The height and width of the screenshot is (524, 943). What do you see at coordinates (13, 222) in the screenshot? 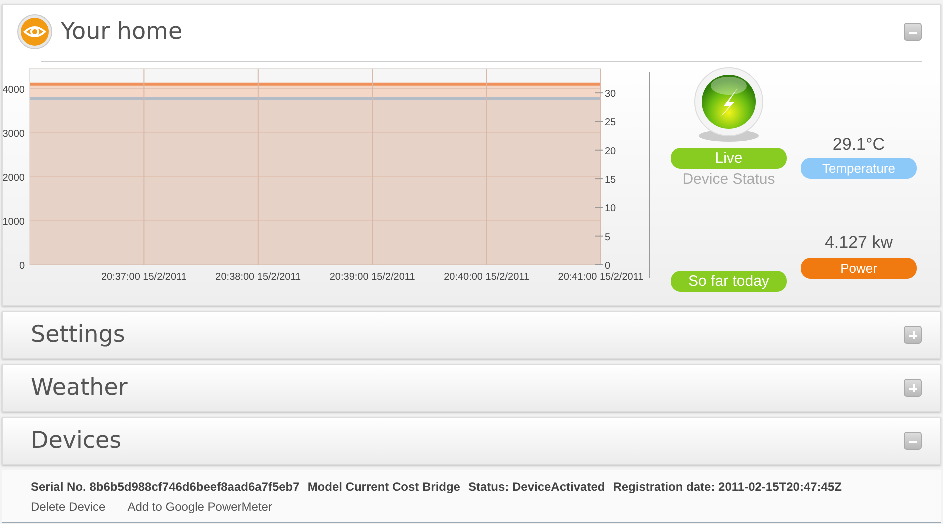
I see `y-axis-label: 1000` at bounding box center [13, 222].